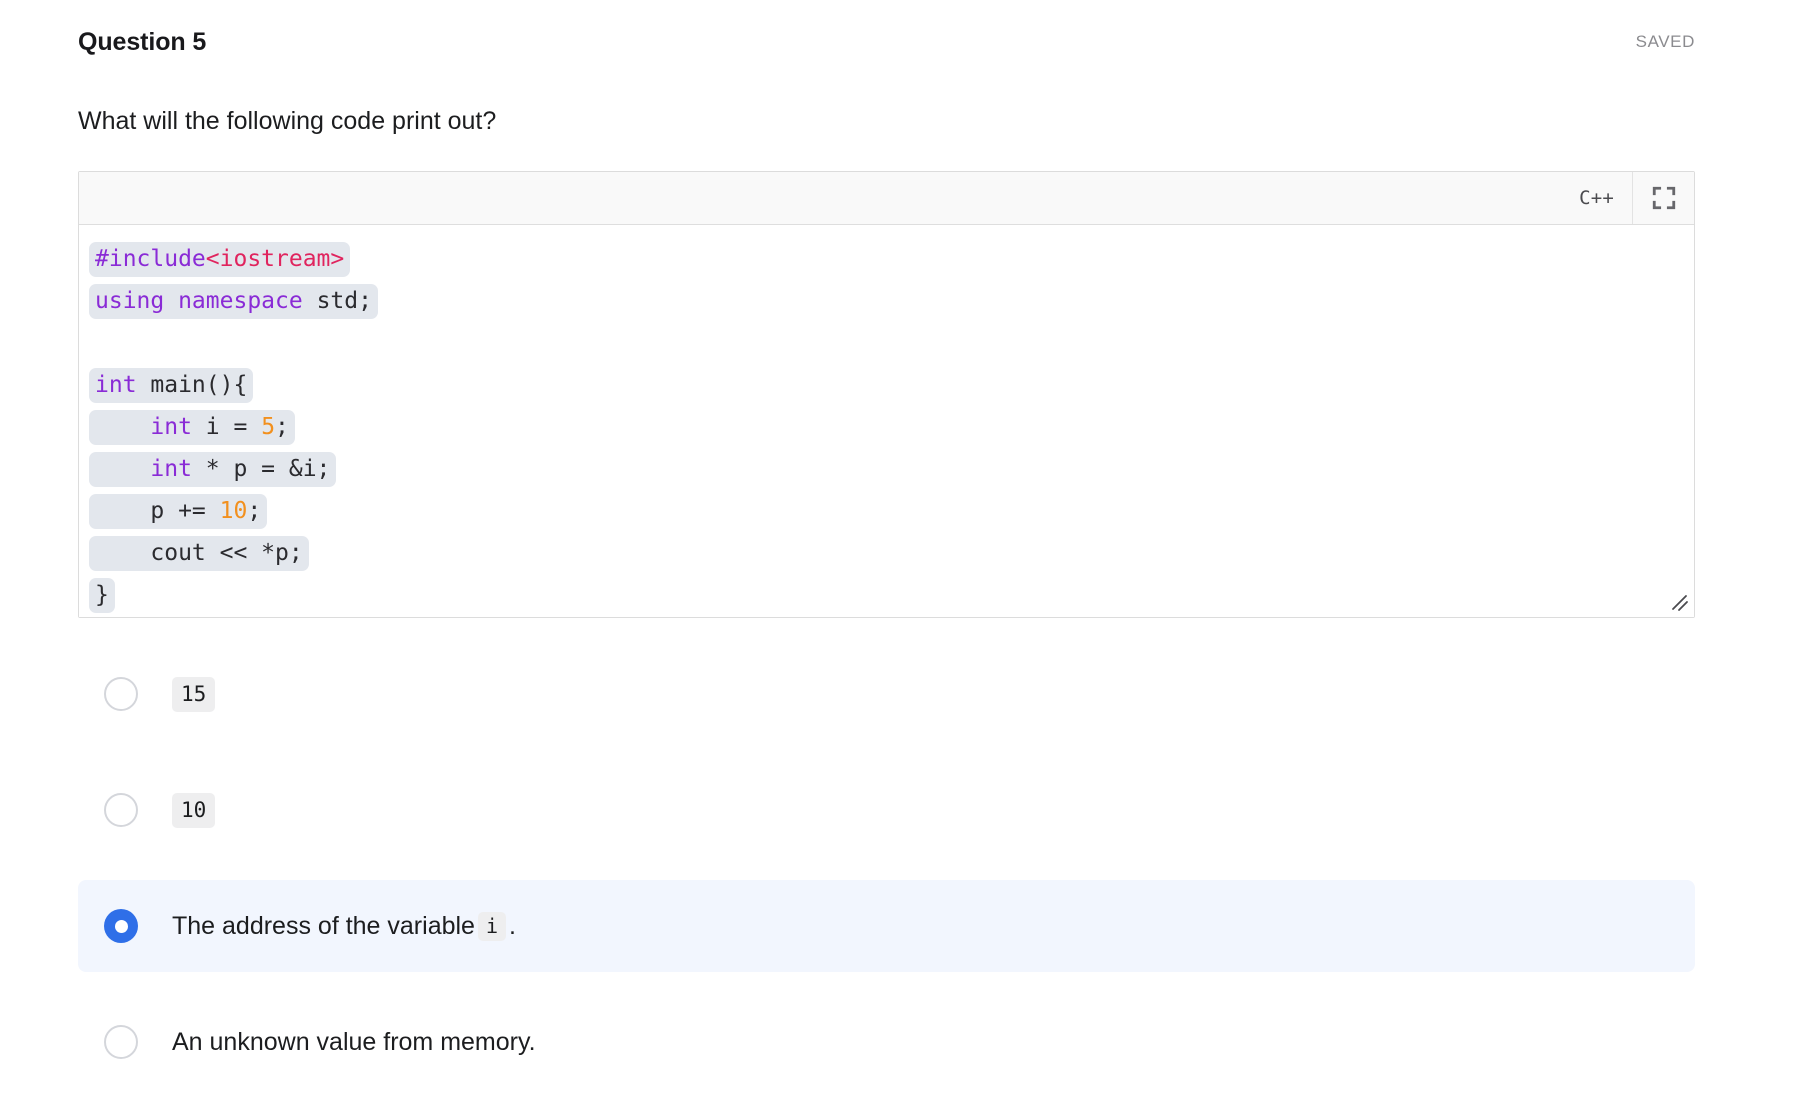  I want to click on code-line: #include<iostream>, so click(220, 259).